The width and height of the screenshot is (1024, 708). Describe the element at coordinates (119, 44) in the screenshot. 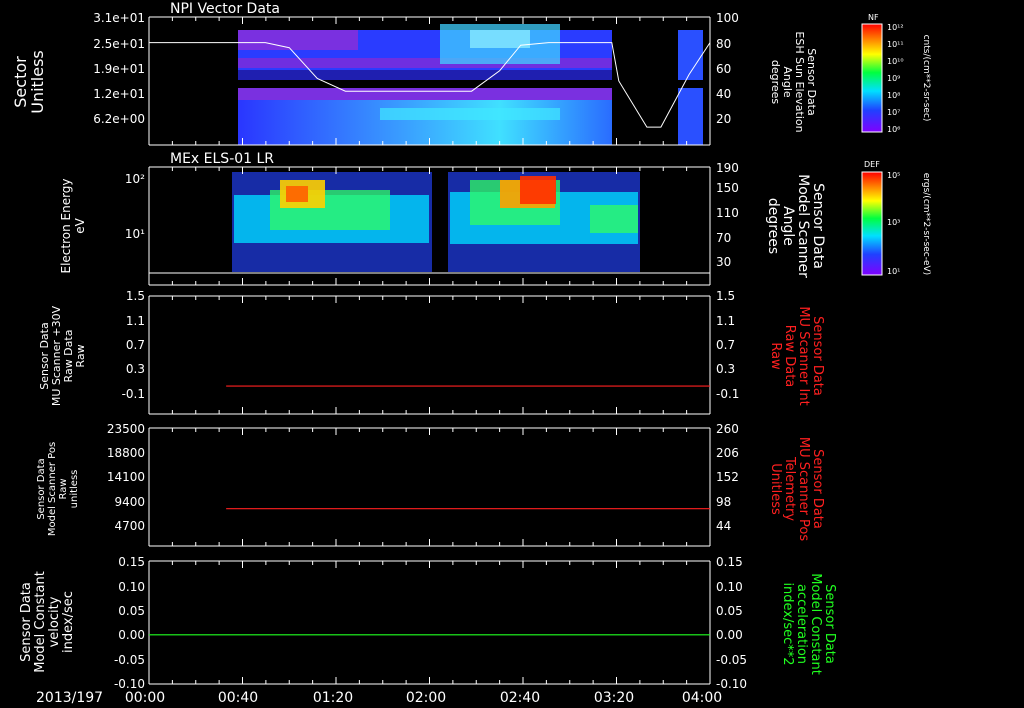

I see `y-tick-label: 2.5e+01` at that location.